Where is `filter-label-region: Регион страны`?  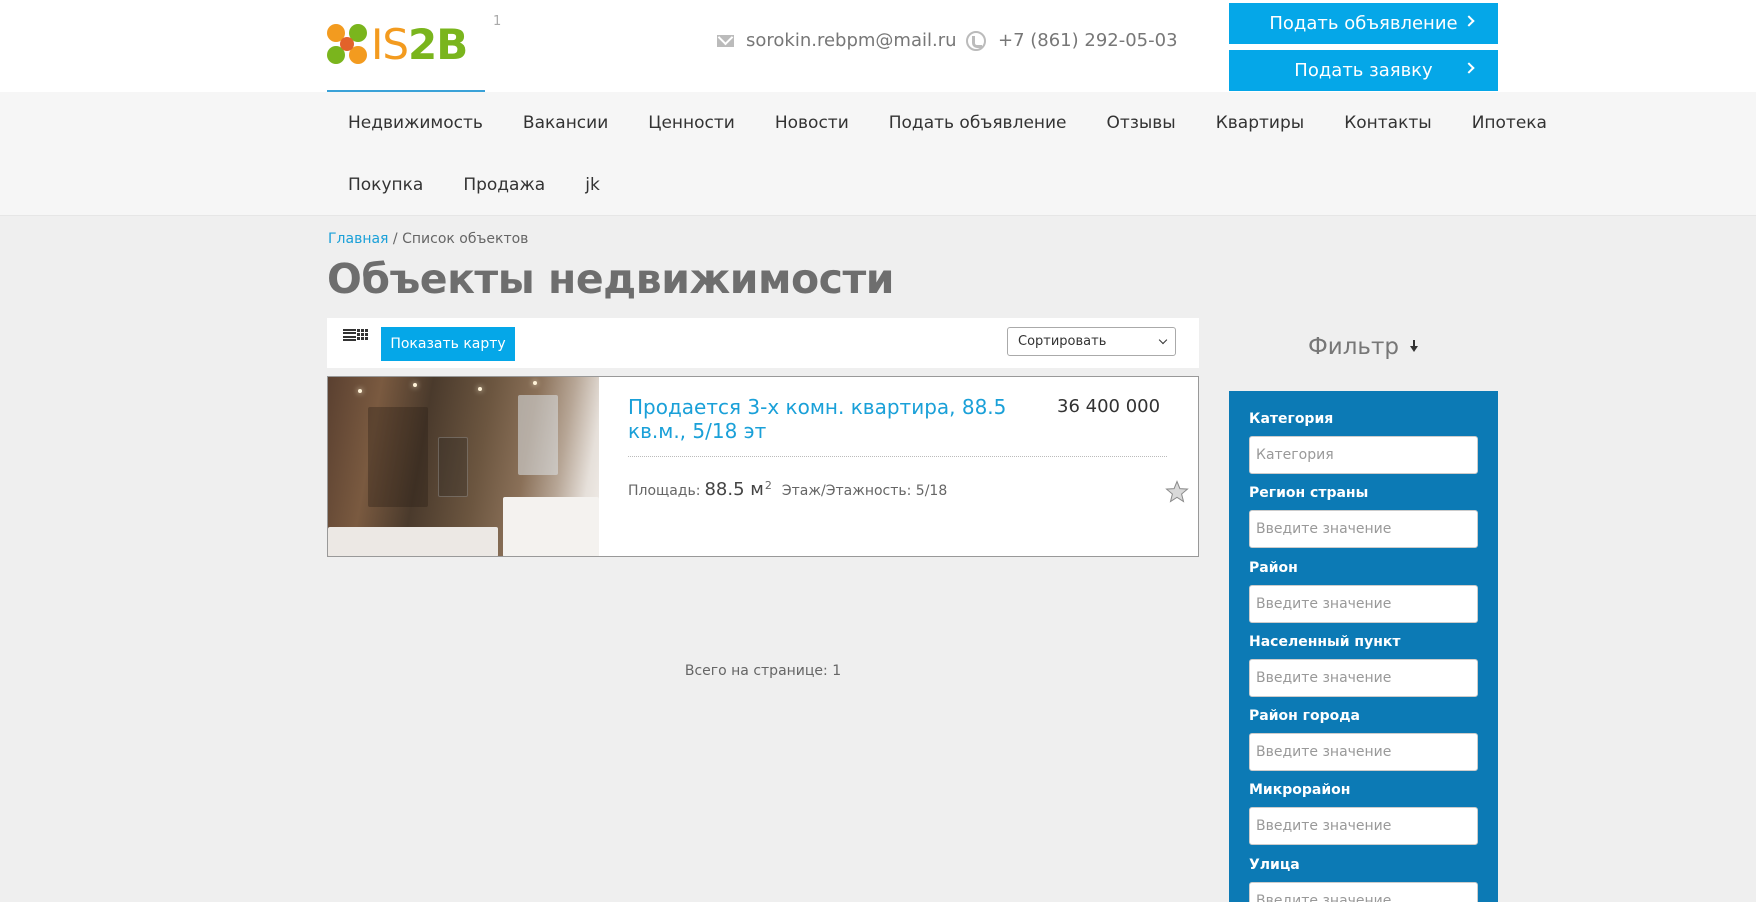 filter-label-region: Регион страны is located at coordinates (1309, 493).